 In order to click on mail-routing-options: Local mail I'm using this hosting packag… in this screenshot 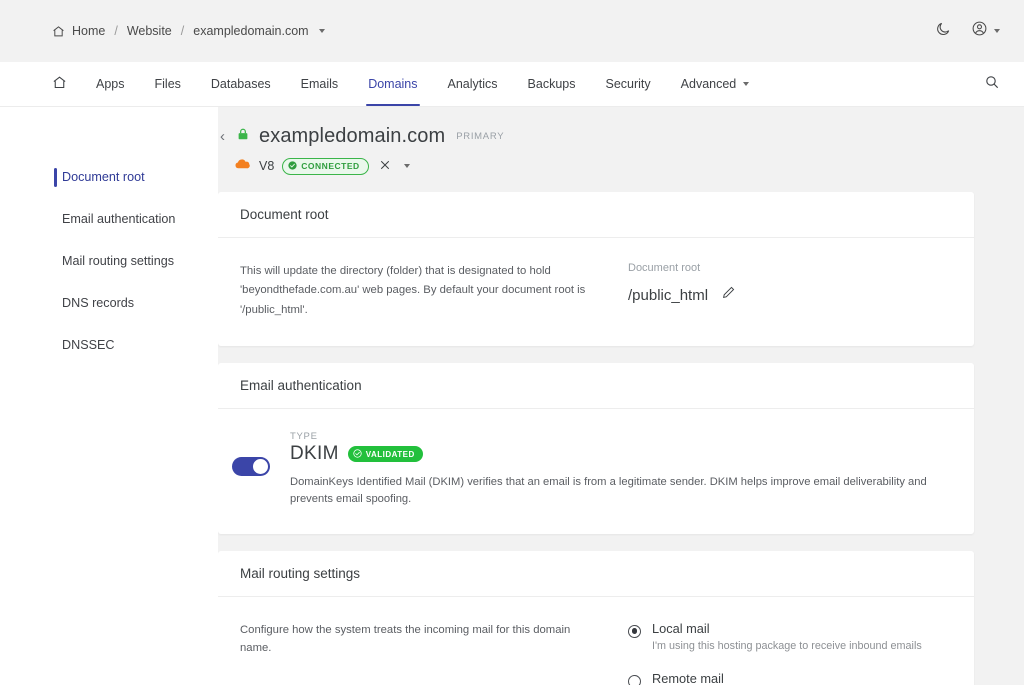, I will do `click(776, 653)`.